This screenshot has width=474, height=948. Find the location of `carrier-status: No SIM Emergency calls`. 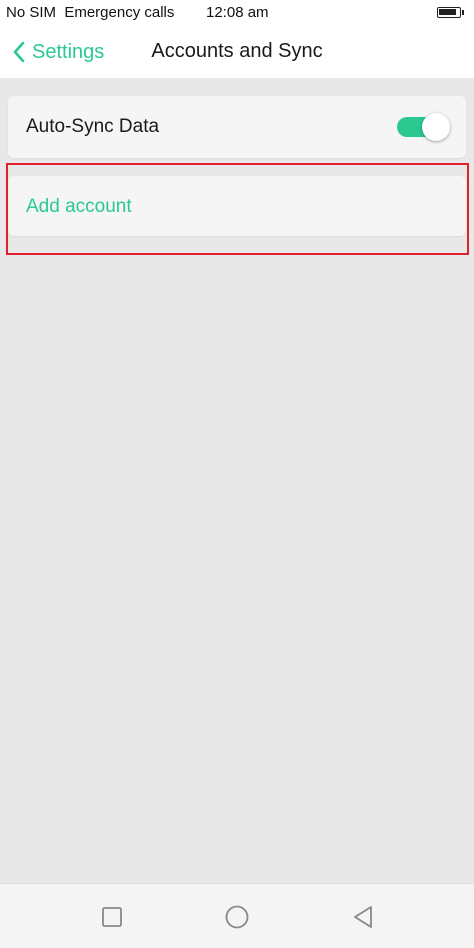

carrier-status: No SIM Emergency calls is located at coordinates (90, 12).